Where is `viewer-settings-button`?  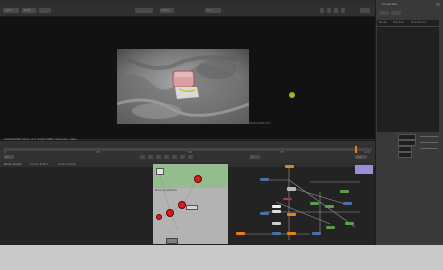
viewer-settings-button is located at coordinates (365, 10).